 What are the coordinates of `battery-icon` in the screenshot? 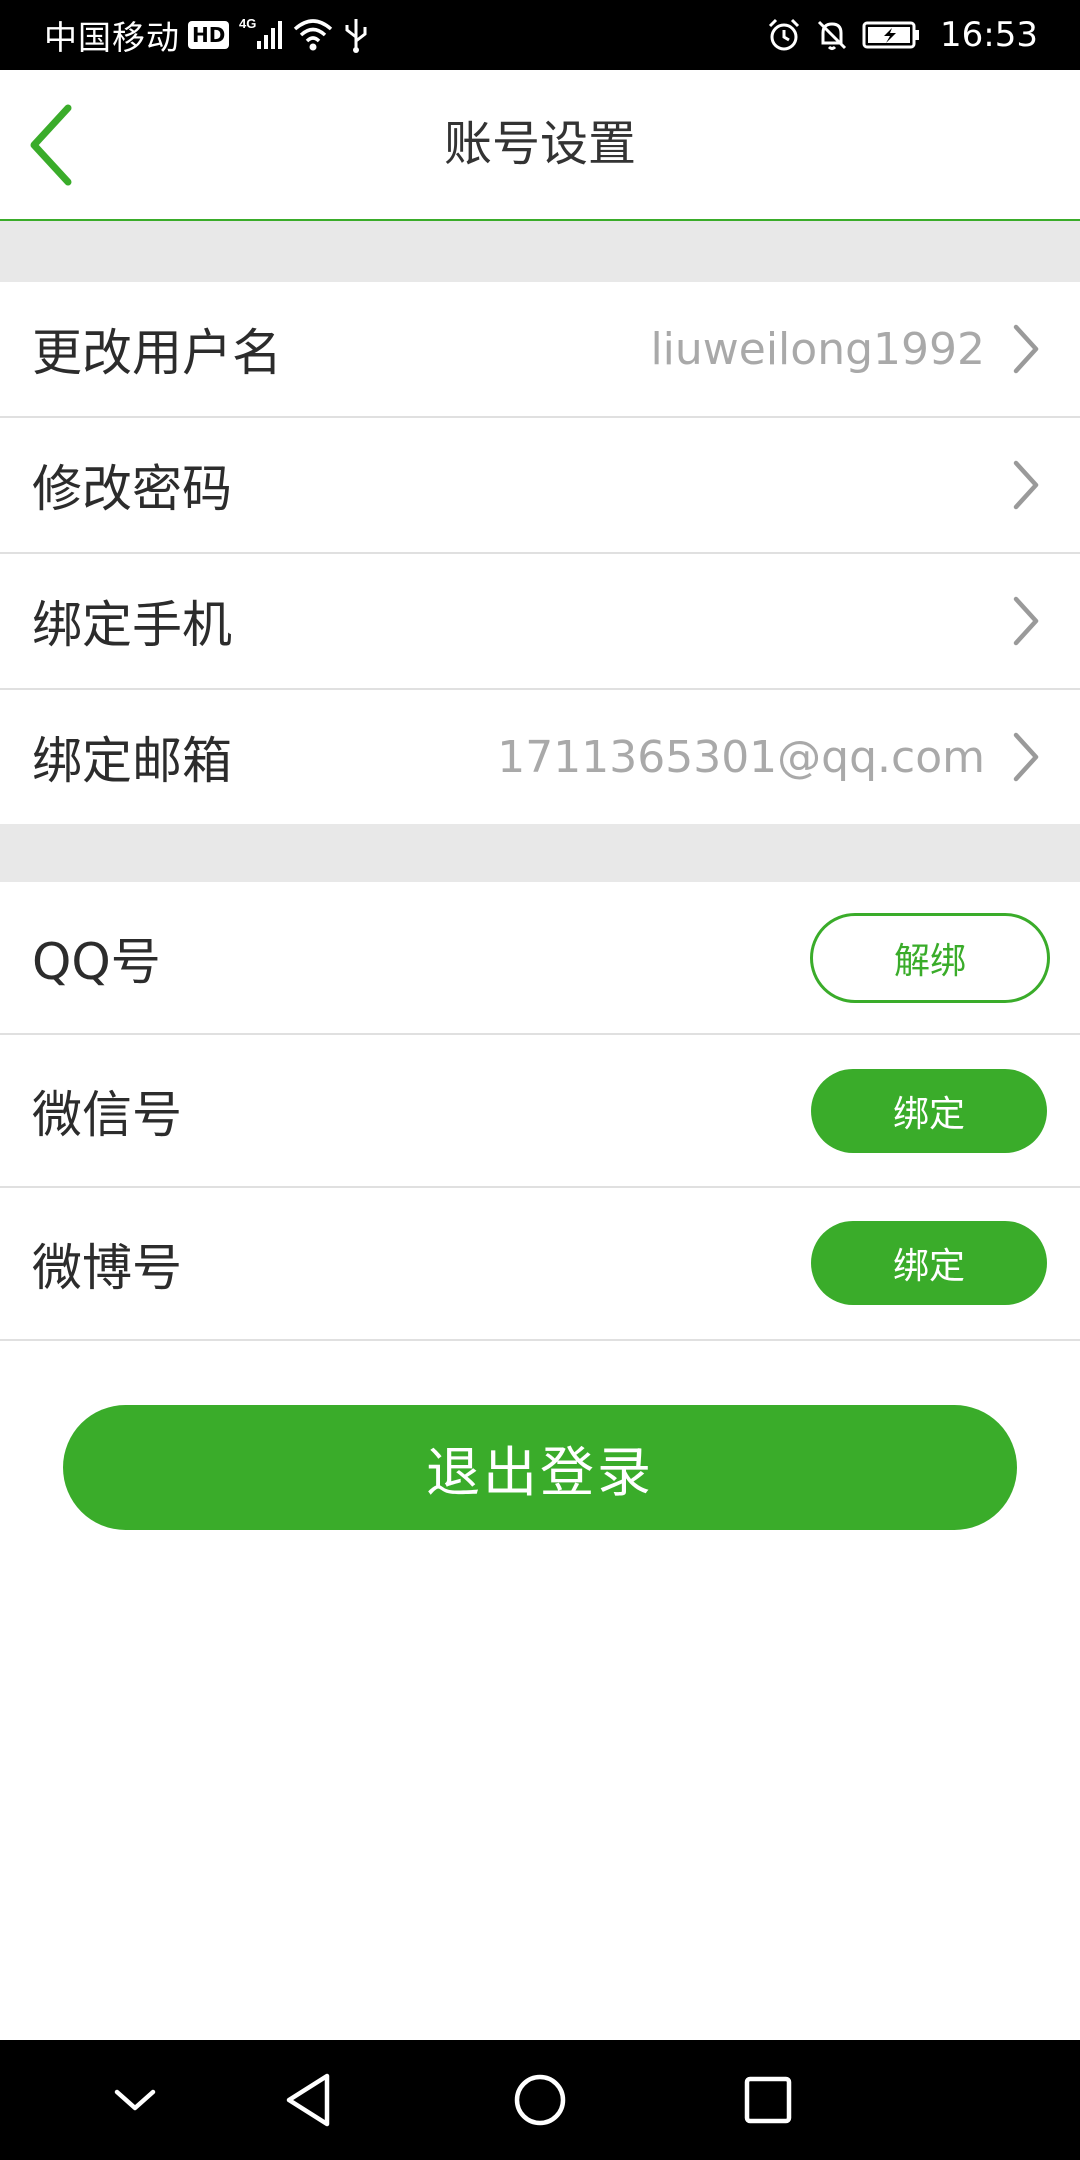 It's located at (891, 35).